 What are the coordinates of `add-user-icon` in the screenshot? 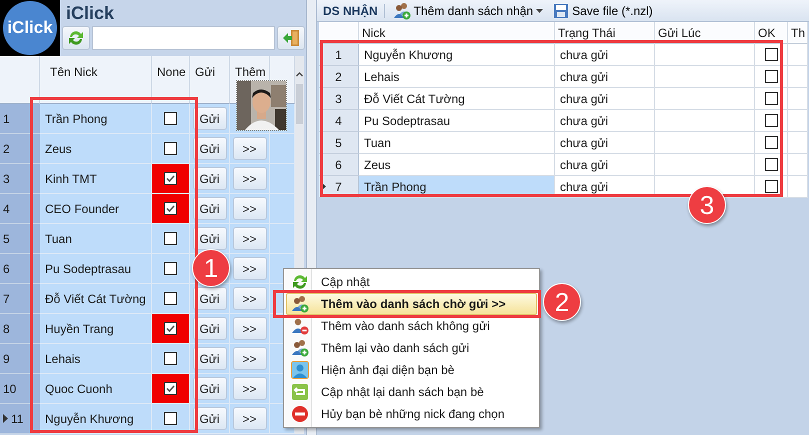 It's located at (401, 11).